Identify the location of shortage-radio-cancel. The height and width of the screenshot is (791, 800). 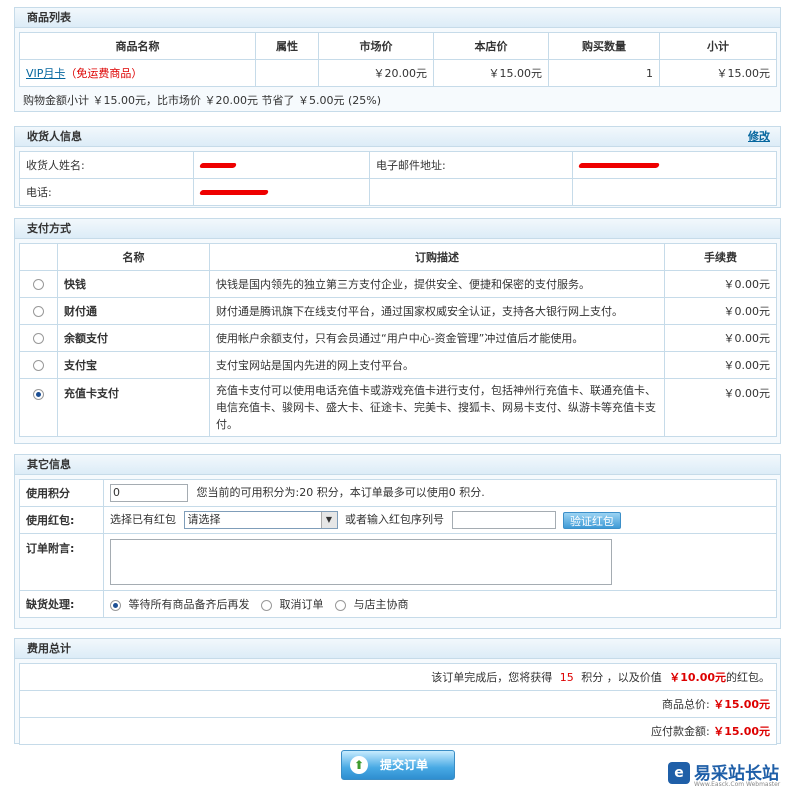
(266, 605).